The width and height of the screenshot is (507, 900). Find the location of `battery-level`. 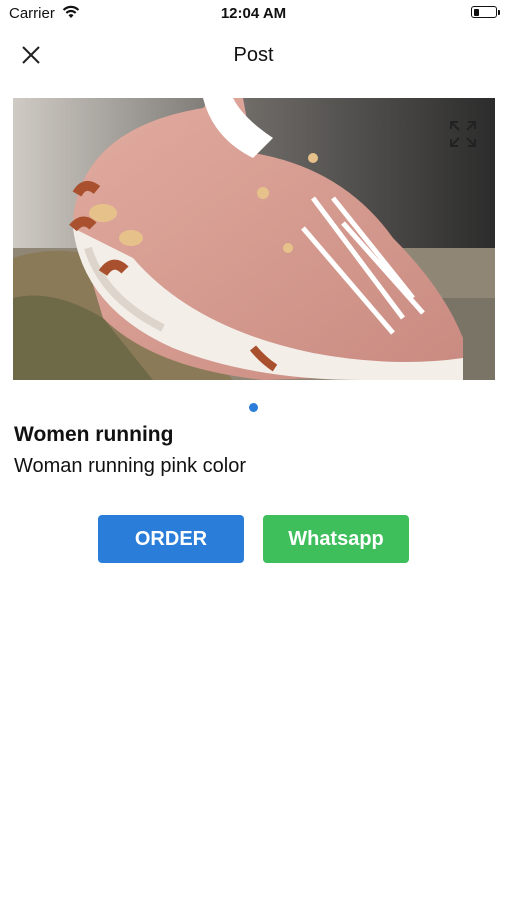

battery-level is located at coordinates (476, 12).